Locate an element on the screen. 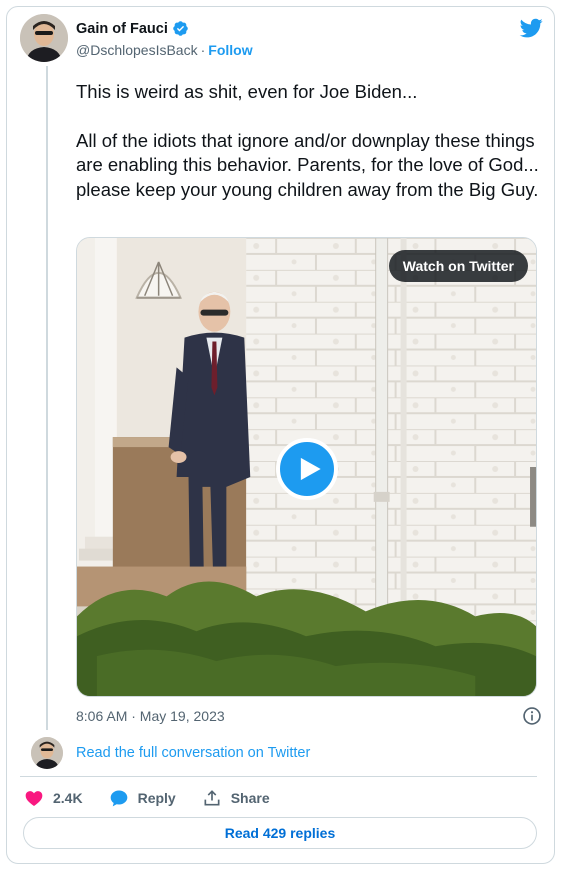 The width and height of the screenshot is (561, 872). divider is located at coordinates (278, 776).